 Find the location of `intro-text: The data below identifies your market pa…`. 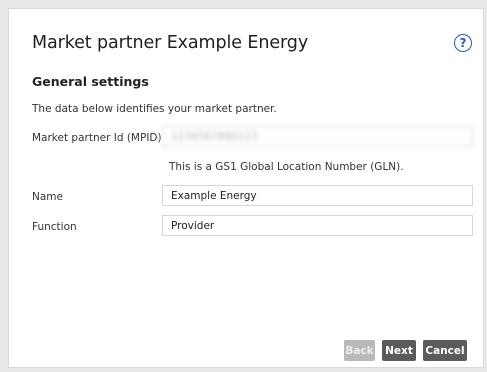

intro-text: The data below identifies your market pa… is located at coordinates (154, 109).